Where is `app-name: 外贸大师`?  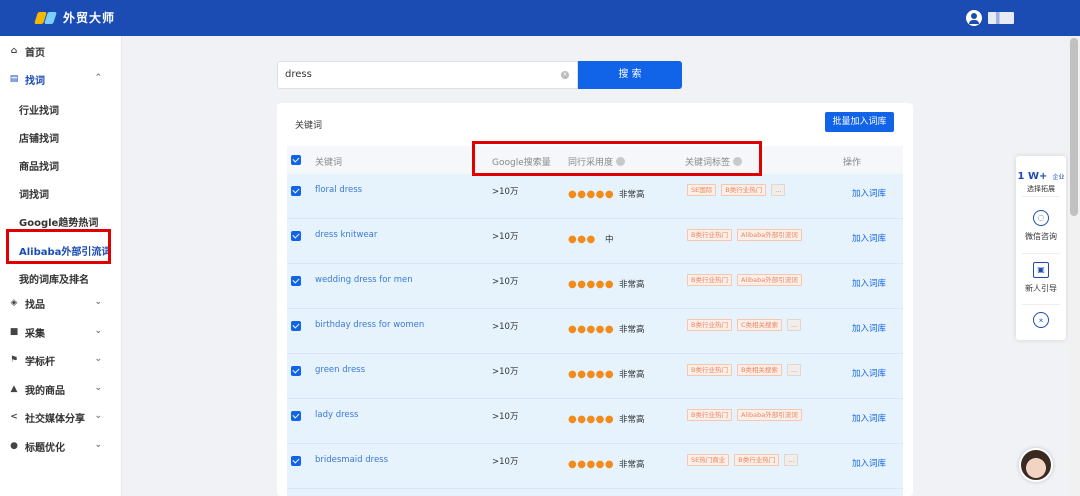
app-name: 外贸大师 is located at coordinates (89, 18).